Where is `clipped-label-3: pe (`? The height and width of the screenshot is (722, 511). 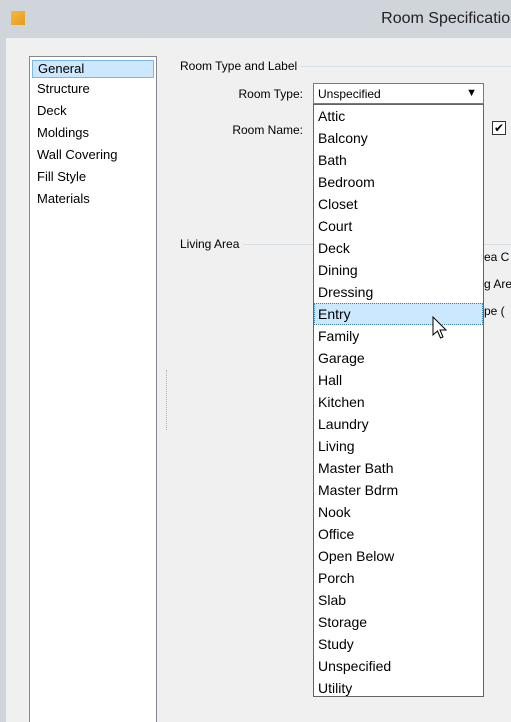
clipped-label-3: pe ( is located at coordinates (494, 311).